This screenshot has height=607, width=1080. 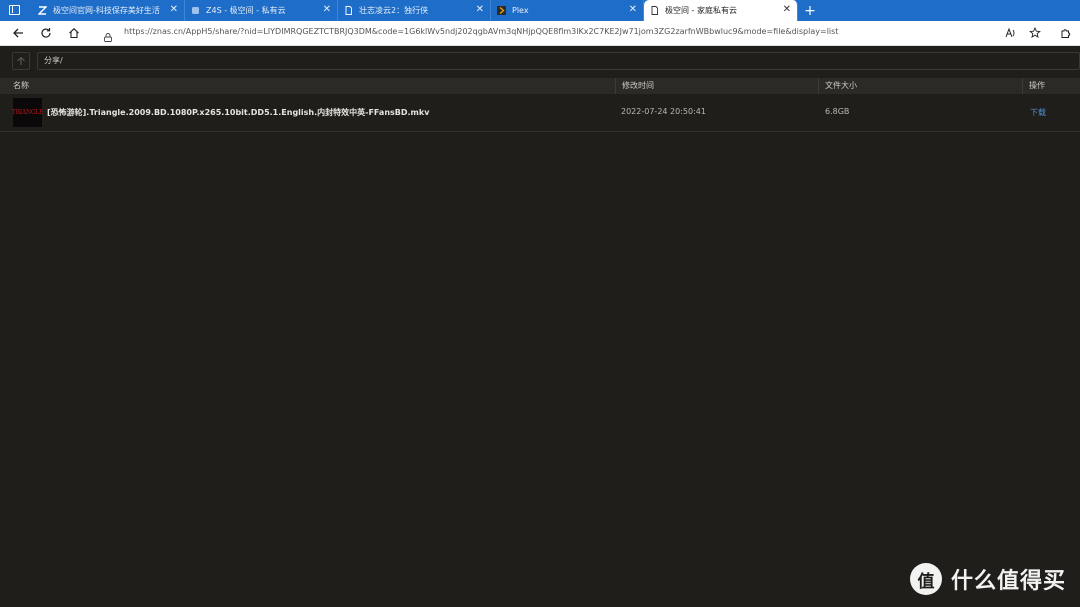 I want to click on thumbnail-text: TRIANGLE, so click(x=27, y=112).